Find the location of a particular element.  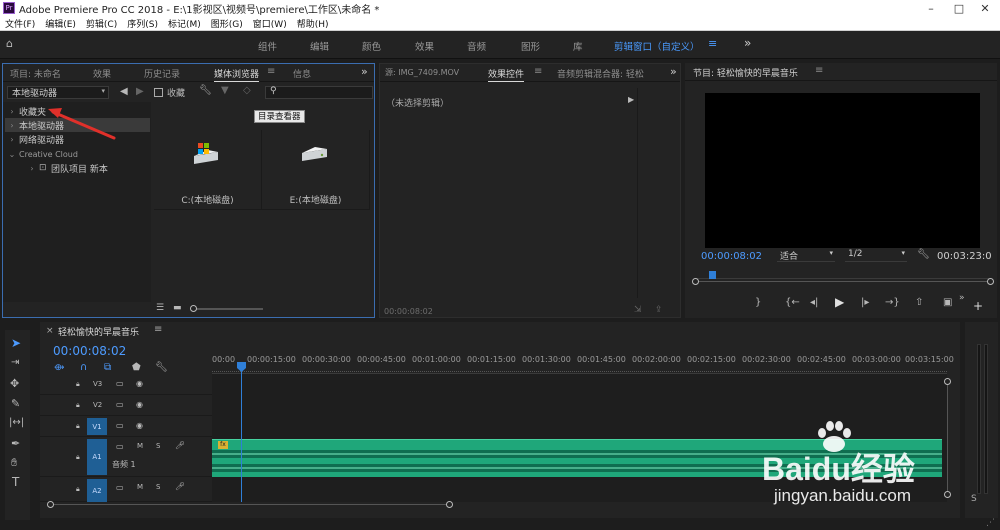

menu-help: 帮助(H) is located at coordinates (313, 23).